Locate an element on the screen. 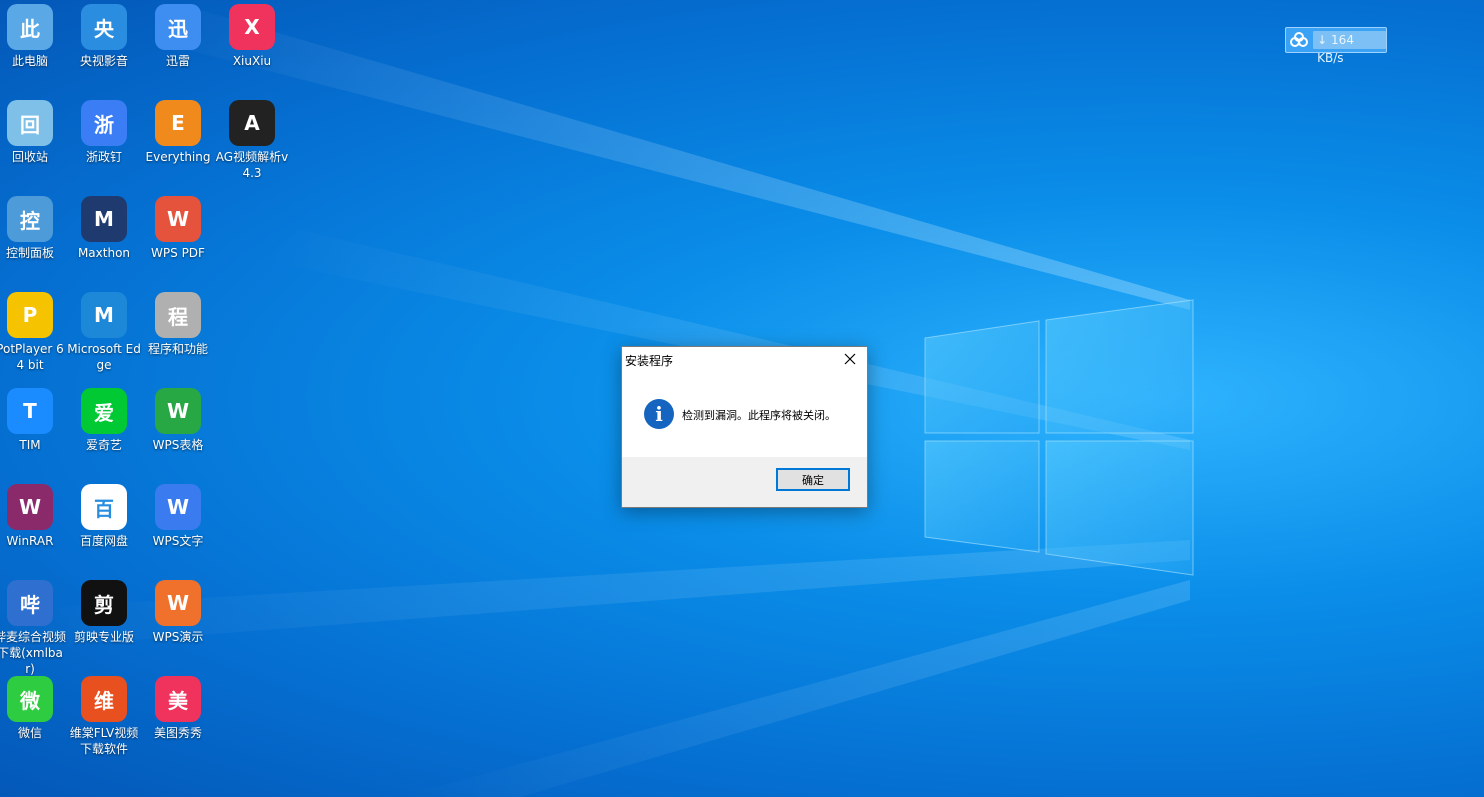 This screenshot has height=797, width=1484. desktop-icon-label: WPS表格 is located at coordinates (178, 445).